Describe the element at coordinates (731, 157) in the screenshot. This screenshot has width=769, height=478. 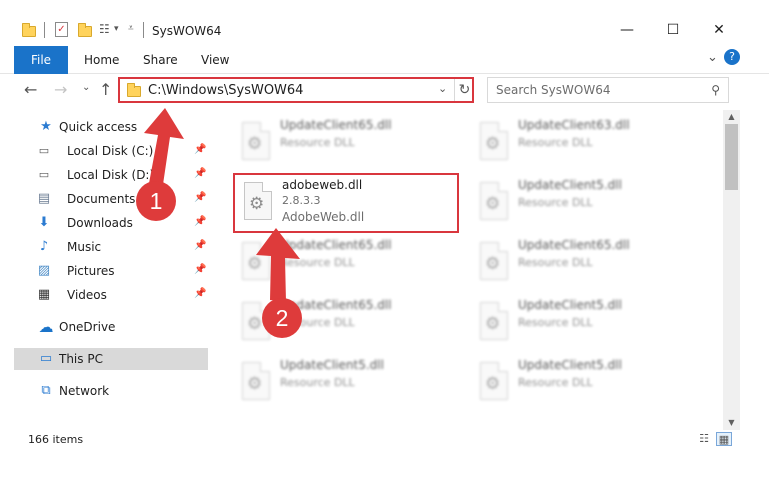
I see `scroll-thumb` at that location.